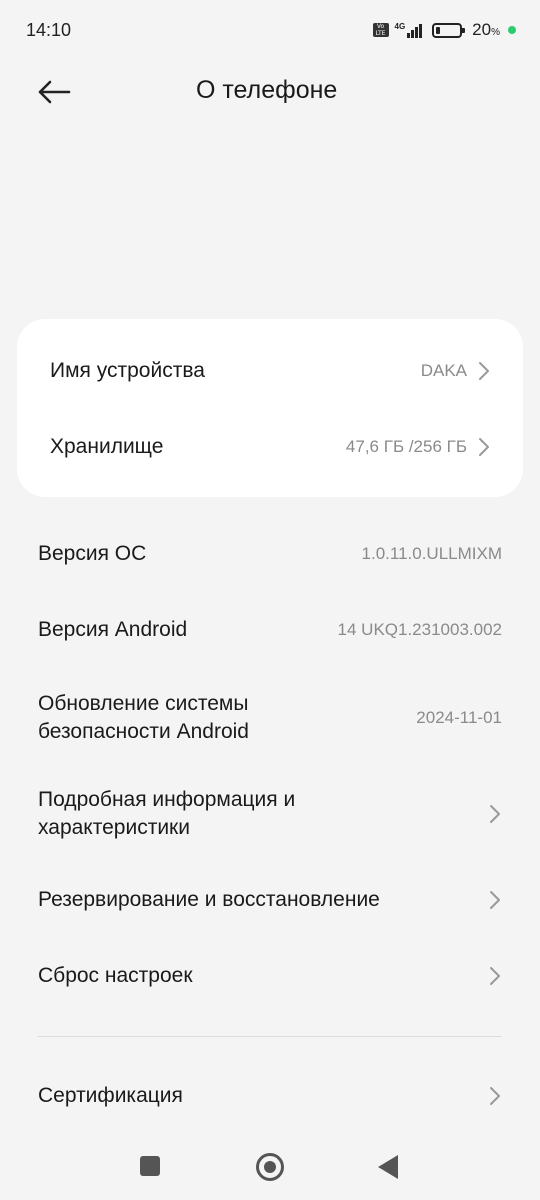  I want to click on os-version-label: Версия ОС, so click(92, 553).